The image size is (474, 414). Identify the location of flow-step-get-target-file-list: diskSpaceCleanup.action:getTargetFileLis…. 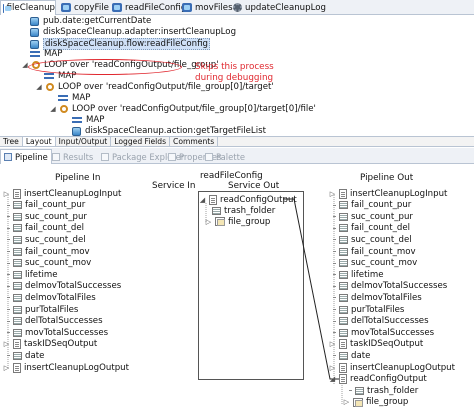
(169, 131).